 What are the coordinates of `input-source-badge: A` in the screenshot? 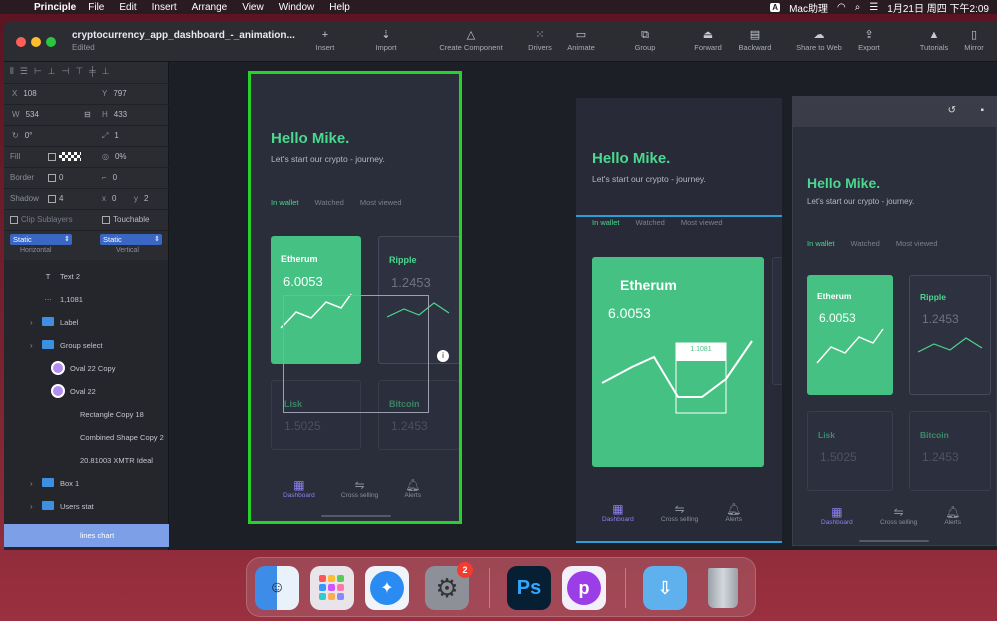 It's located at (775, 7).